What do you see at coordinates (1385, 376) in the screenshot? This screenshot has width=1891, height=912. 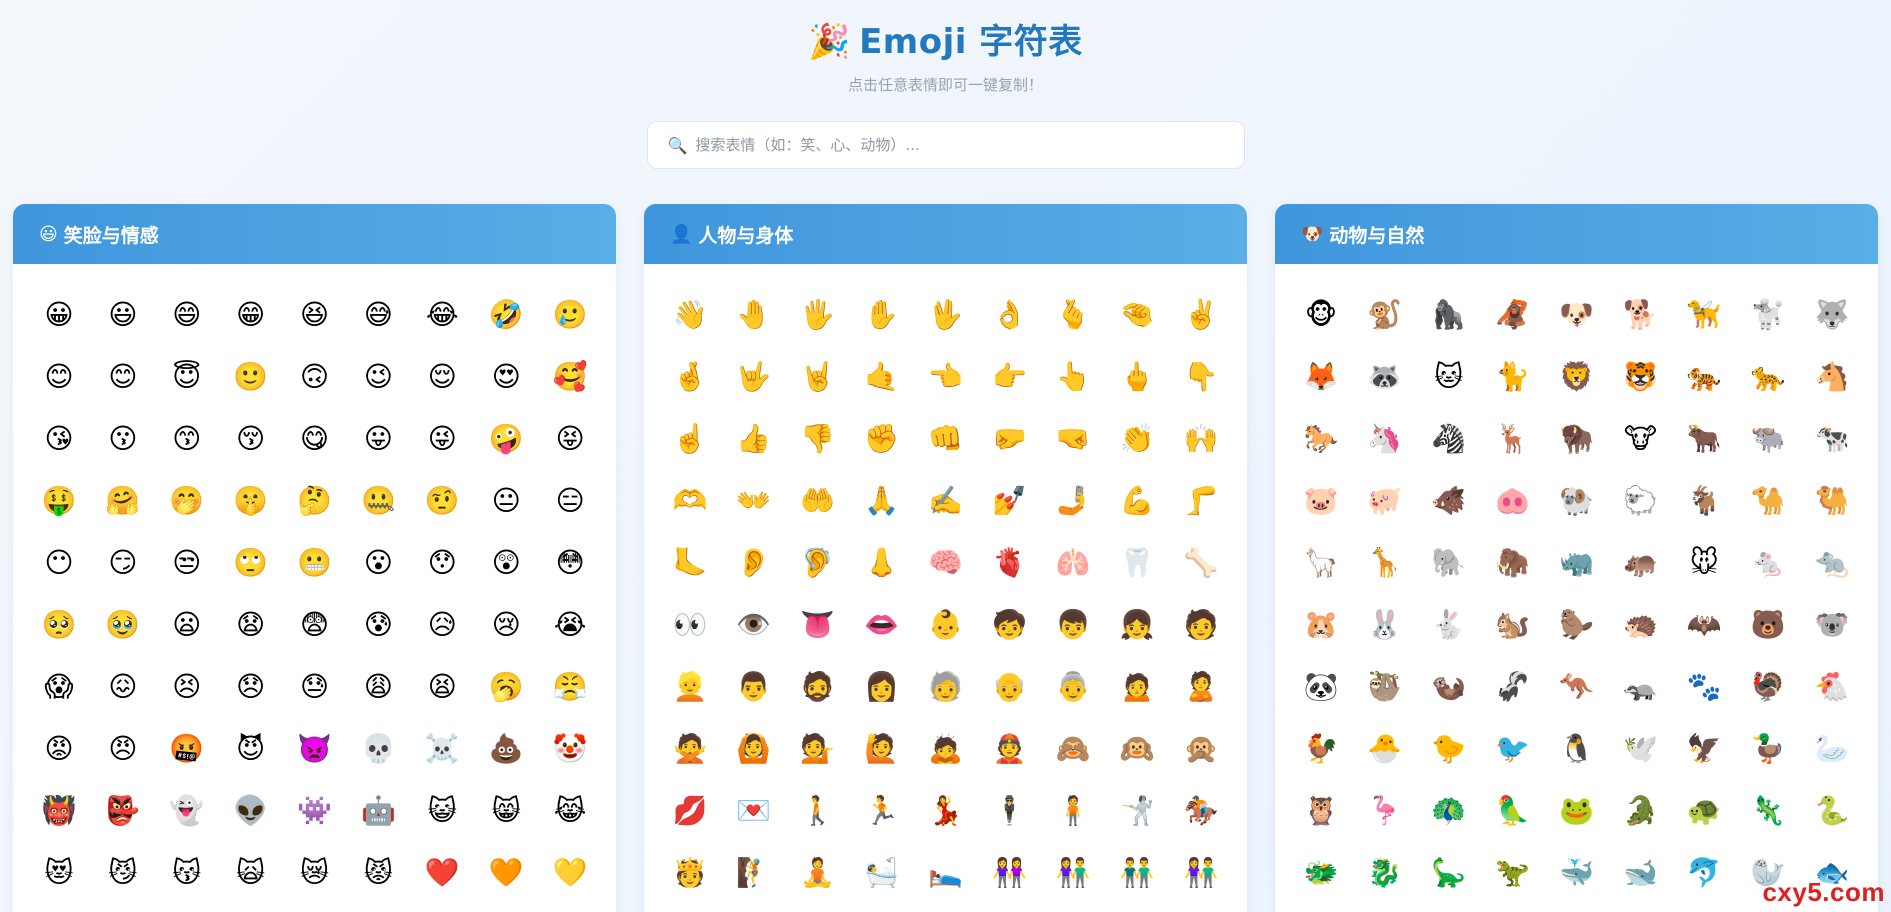 I see `emoji-cell: 🦝` at bounding box center [1385, 376].